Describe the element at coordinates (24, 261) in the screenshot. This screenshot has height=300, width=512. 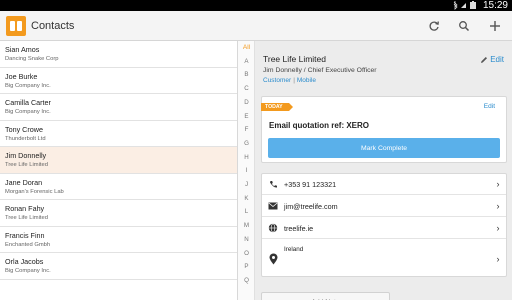
I see `contact-name: Orla Jacobs` at that location.